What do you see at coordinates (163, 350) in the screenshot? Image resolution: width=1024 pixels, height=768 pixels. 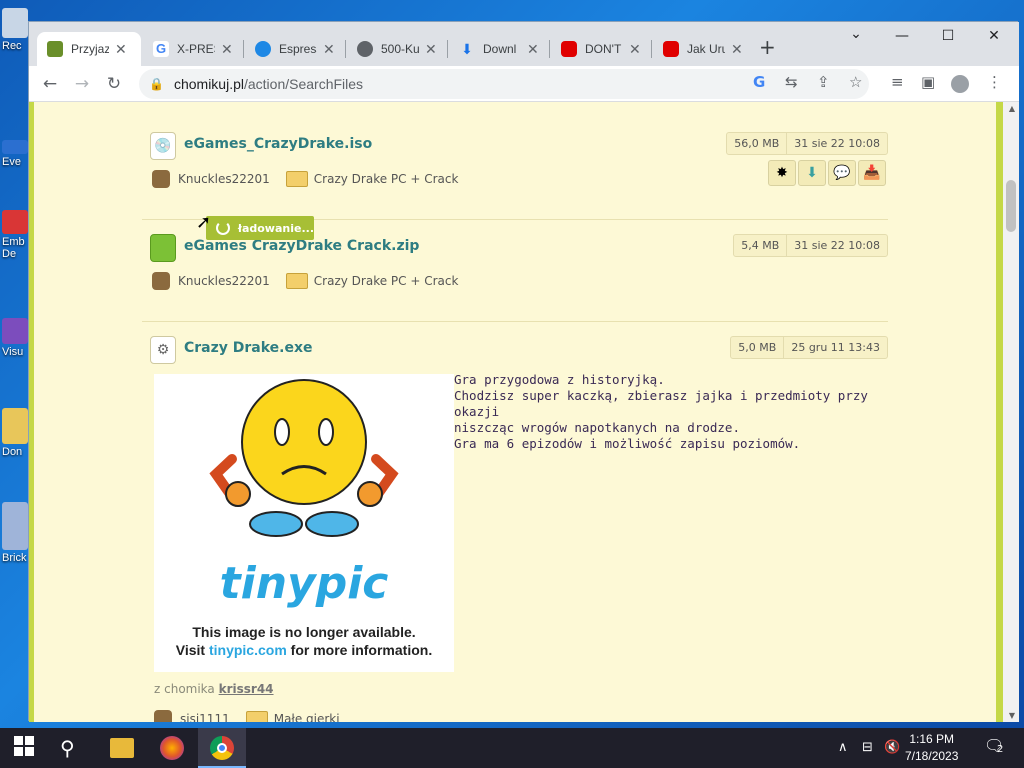 I see `gear-icon: ⚙` at bounding box center [163, 350].